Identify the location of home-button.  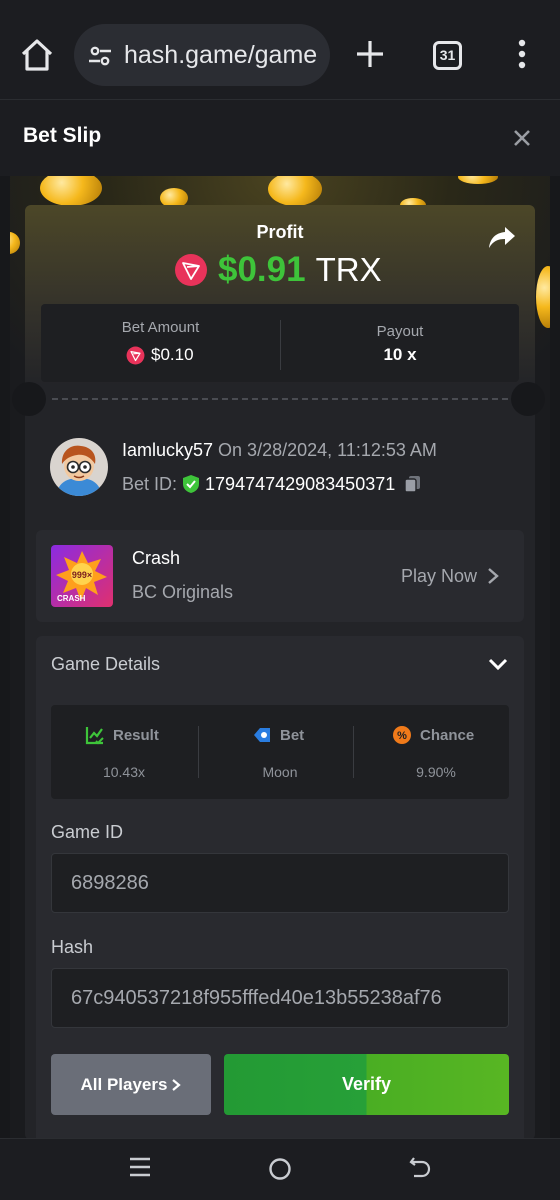
(37, 55).